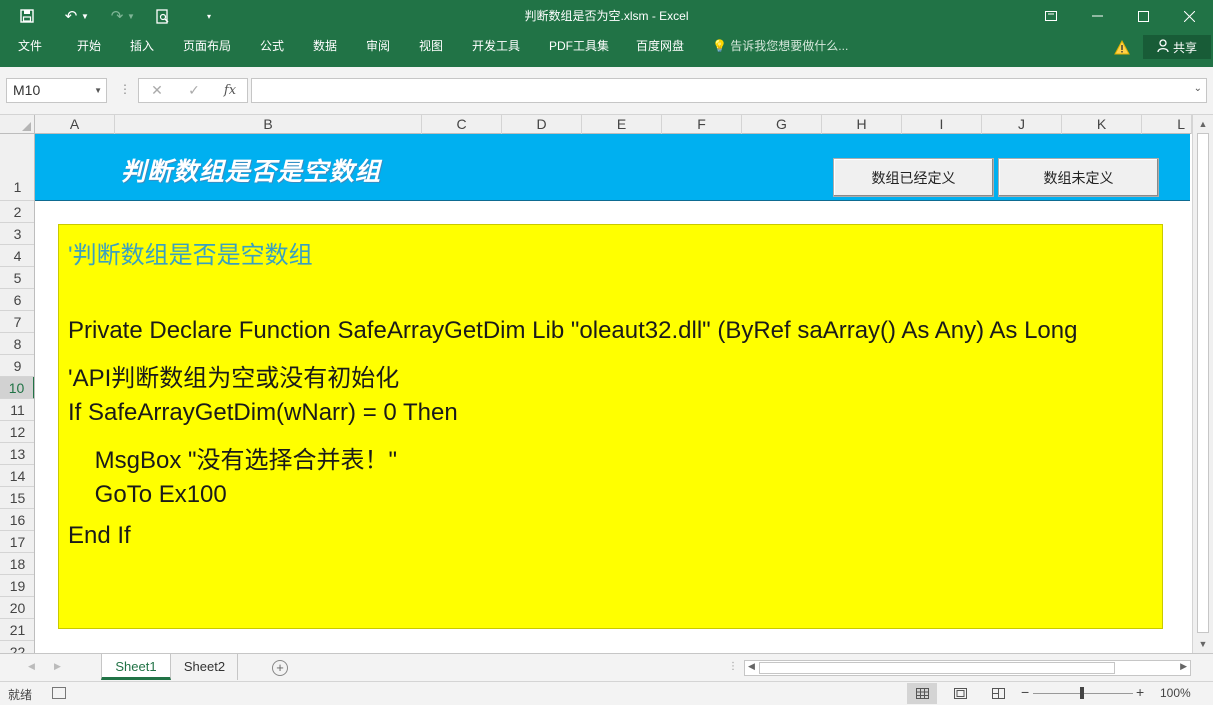 Image resolution: width=1213 pixels, height=705 pixels. Describe the element at coordinates (1175, 693) in the screenshot. I see `zoom-level: 100%` at that location.